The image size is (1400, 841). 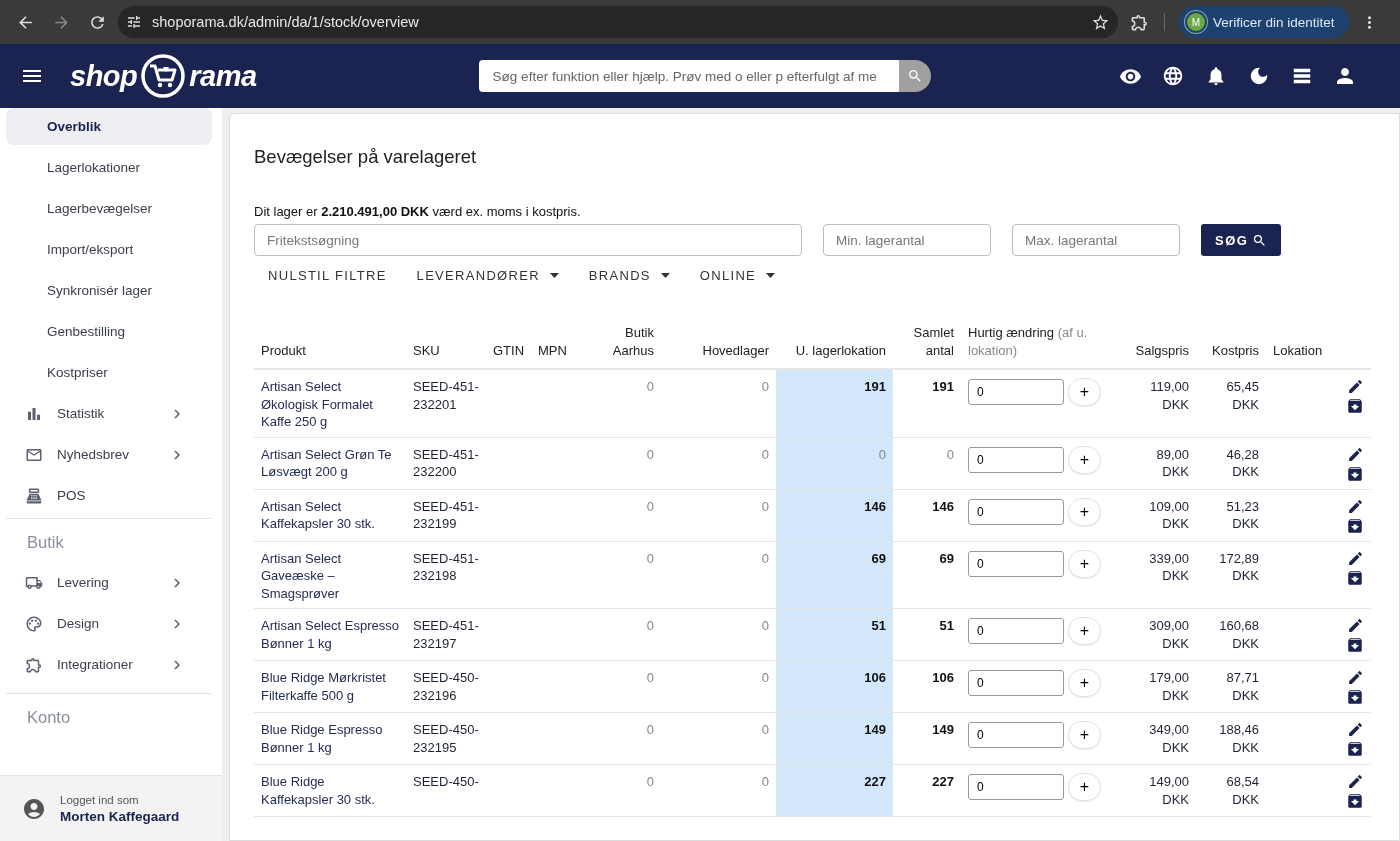 What do you see at coordinates (330, 686) in the screenshot?
I see `product-cell: Blue Ridge Mørkristet Filterkaffe 500 g` at bounding box center [330, 686].